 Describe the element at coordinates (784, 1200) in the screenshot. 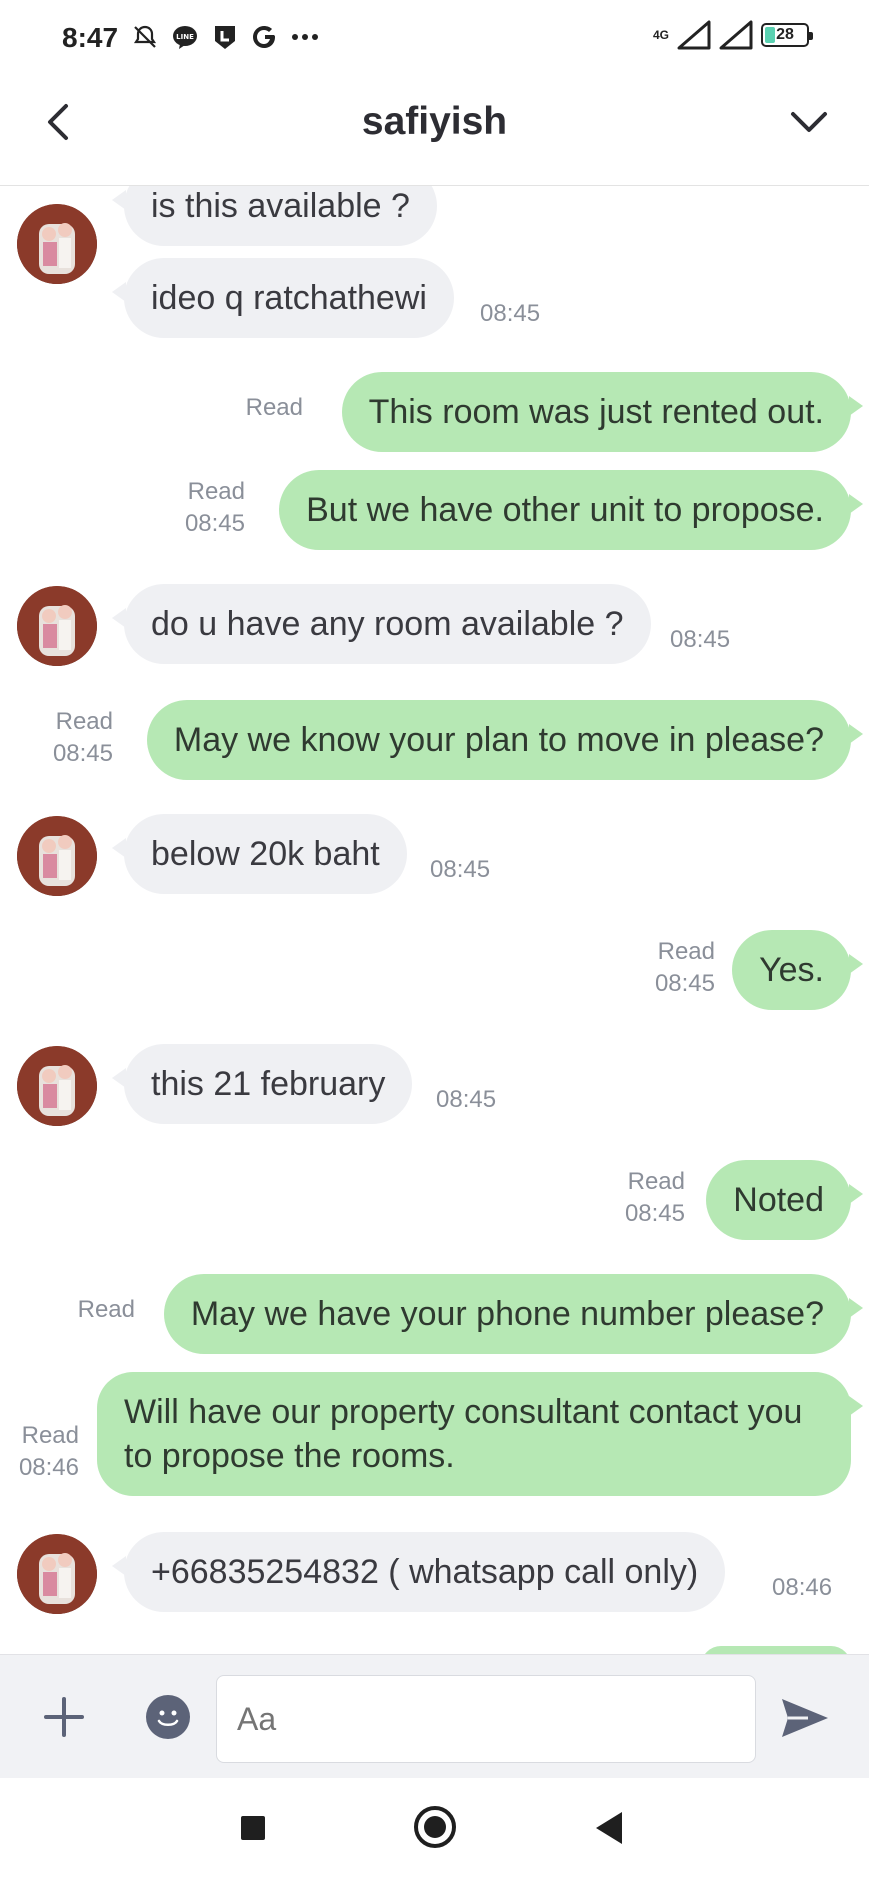

I see `outgoing-message: Noted` at that location.